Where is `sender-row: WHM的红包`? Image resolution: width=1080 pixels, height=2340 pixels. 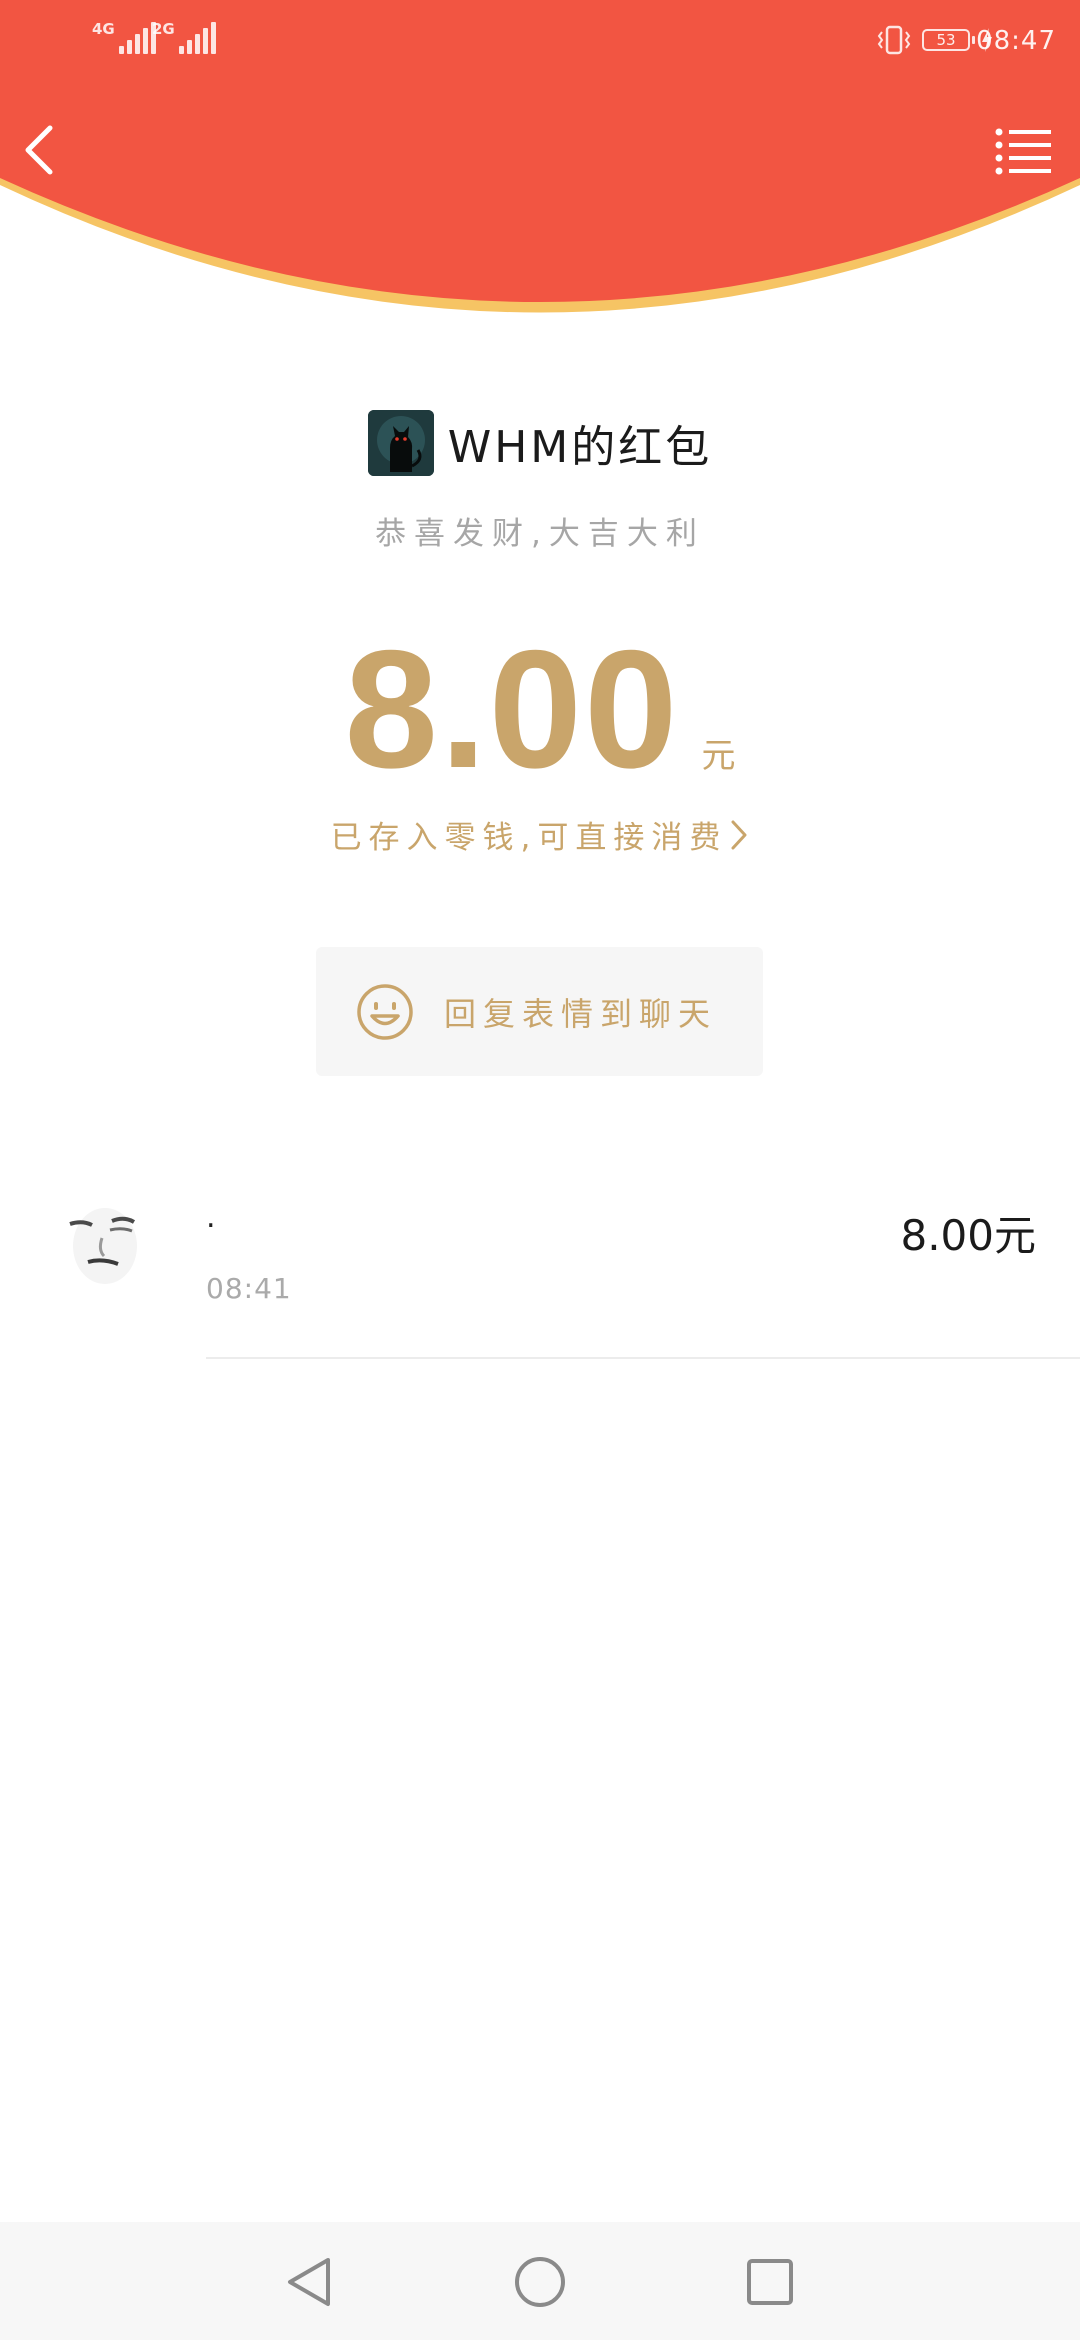
sender-row: WHM的红包 is located at coordinates (540, 443).